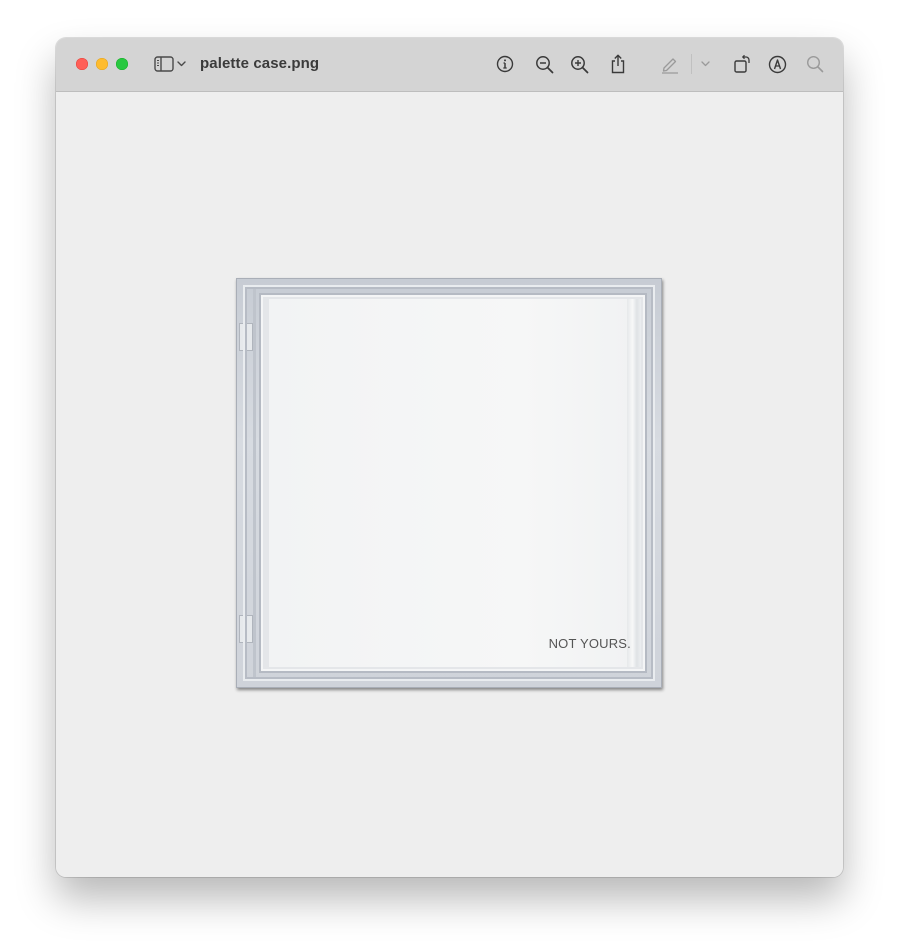 This screenshot has height=951, width=899. I want to click on minimize-button, so click(102, 64).